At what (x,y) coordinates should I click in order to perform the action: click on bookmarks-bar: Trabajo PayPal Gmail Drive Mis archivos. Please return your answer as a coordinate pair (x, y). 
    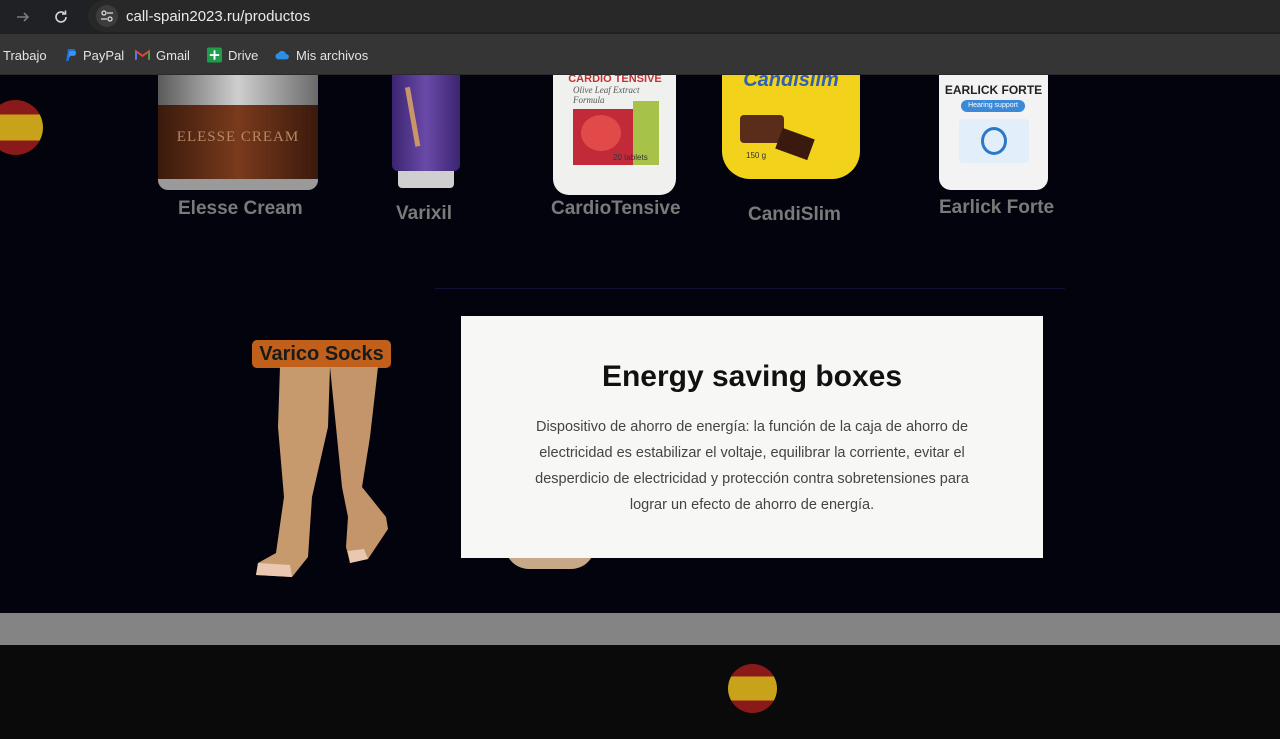
    Looking at the image, I should click on (640, 54).